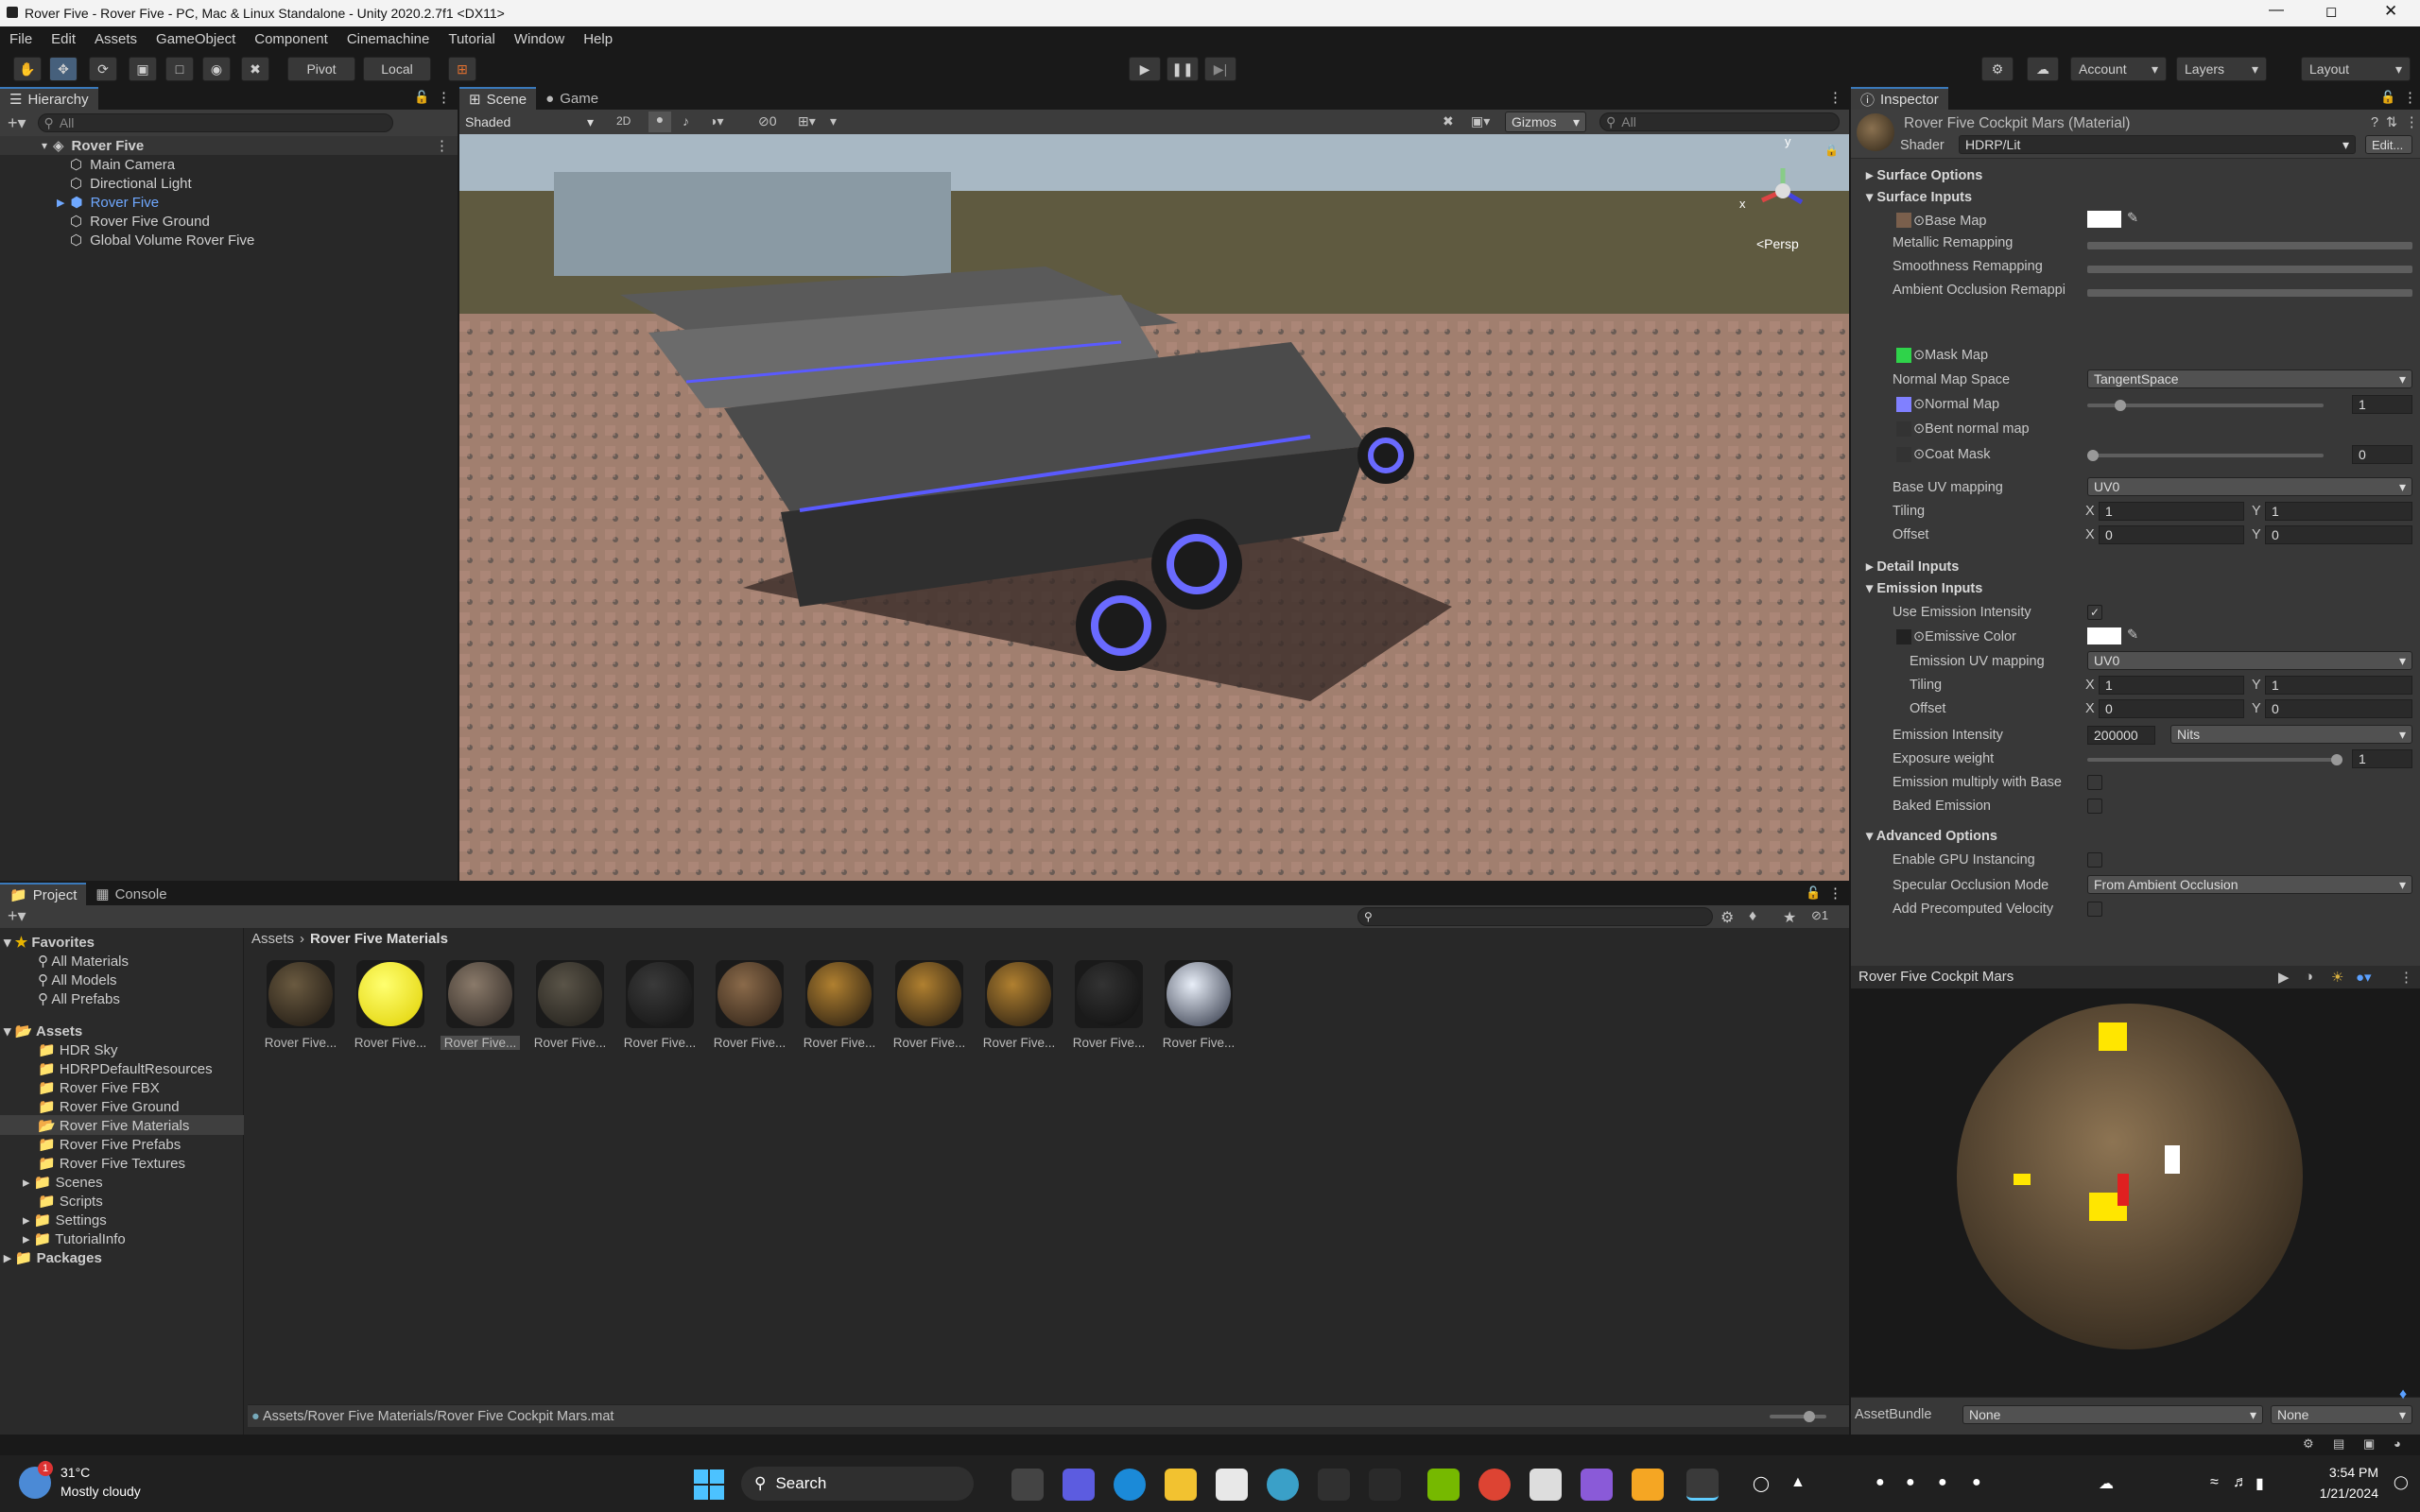 This screenshot has height=1512, width=2420. I want to click on base-map-texture, so click(1903, 220).